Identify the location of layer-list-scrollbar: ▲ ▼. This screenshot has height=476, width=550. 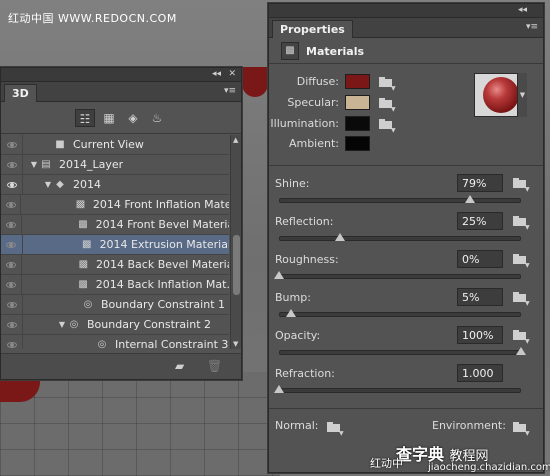
(235, 242).